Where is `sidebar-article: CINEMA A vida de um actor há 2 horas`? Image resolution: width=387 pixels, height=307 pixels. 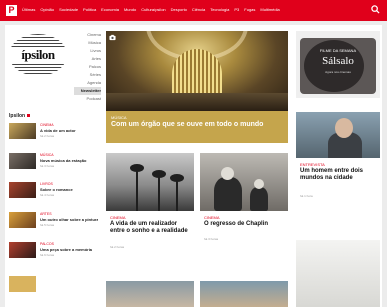 sidebar-article: CINEMA A vida de um actor há 2 horas is located at coordinates (54, 135).